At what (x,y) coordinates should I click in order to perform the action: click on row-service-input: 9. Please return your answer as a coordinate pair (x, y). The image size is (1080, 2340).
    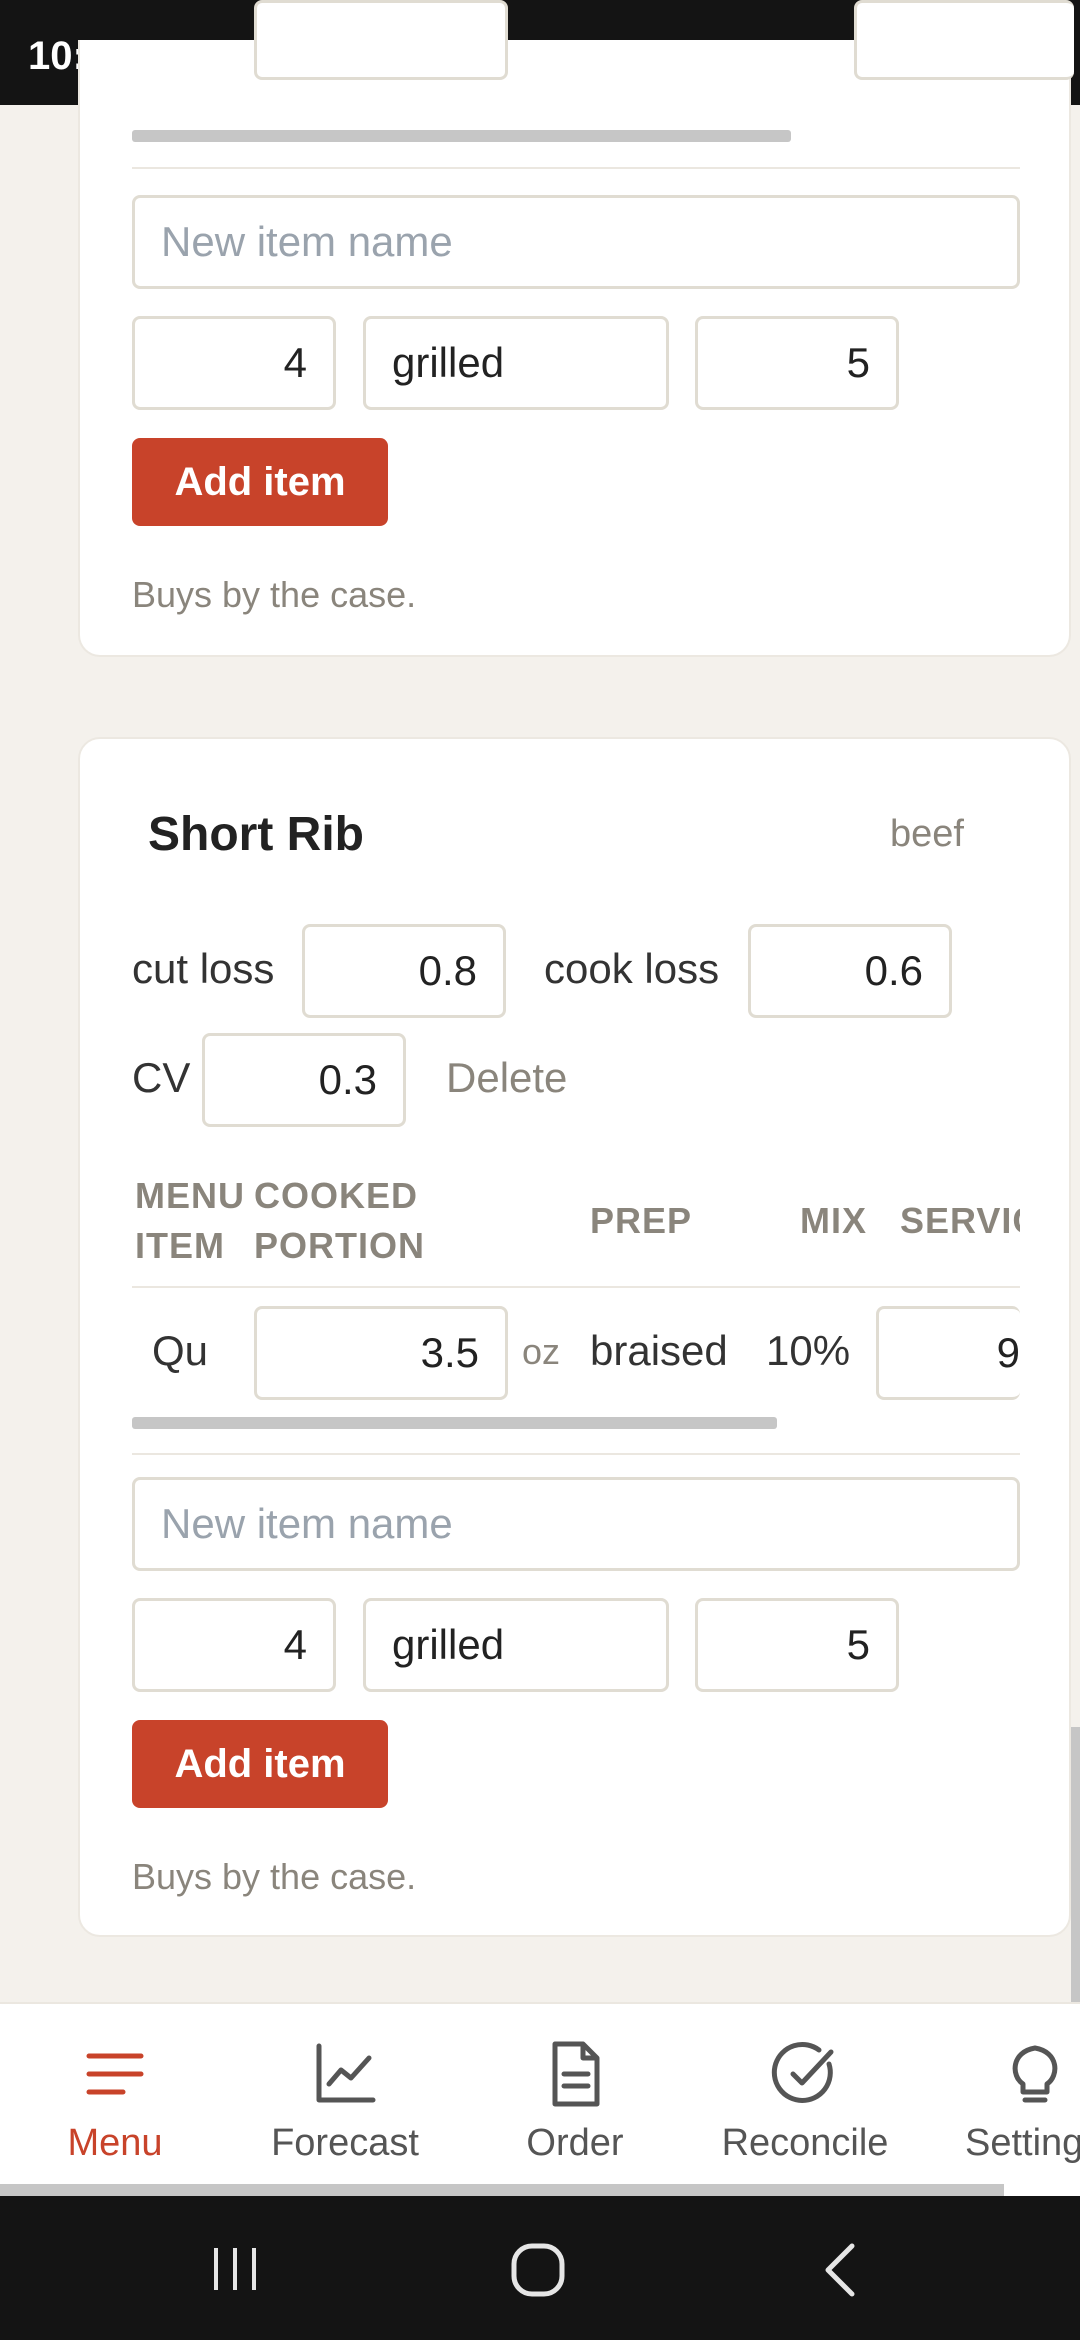
    Looking at the image, I should click on (948, 1353).